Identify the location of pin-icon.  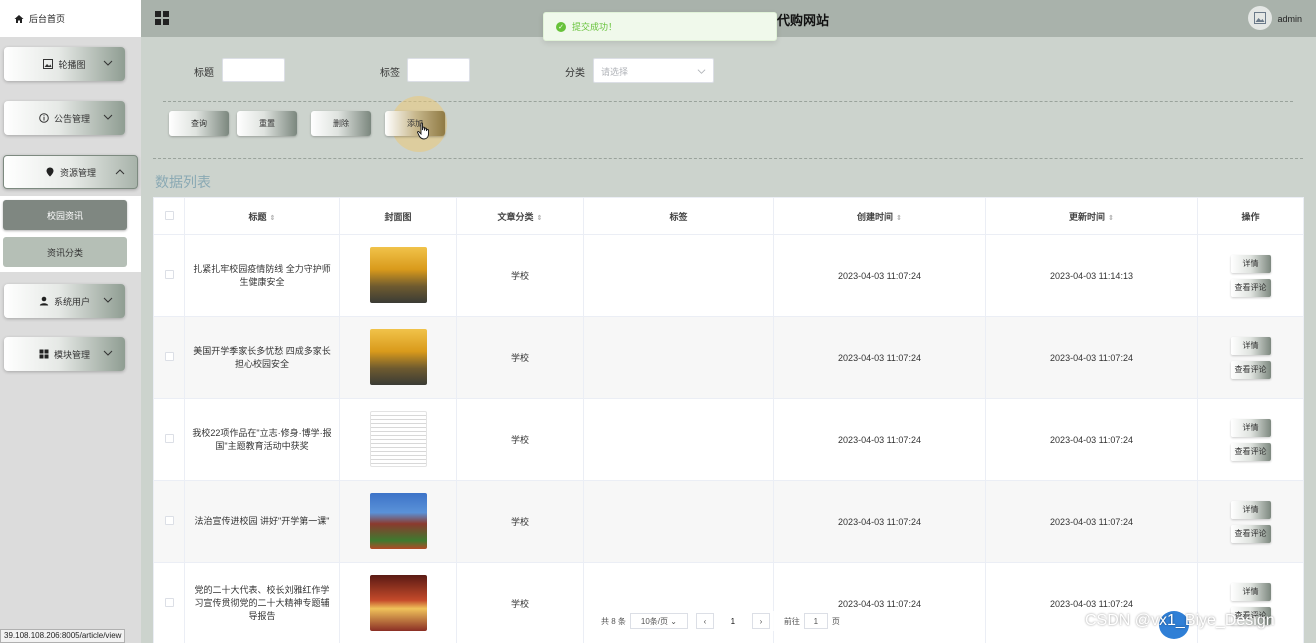
(50, 172).